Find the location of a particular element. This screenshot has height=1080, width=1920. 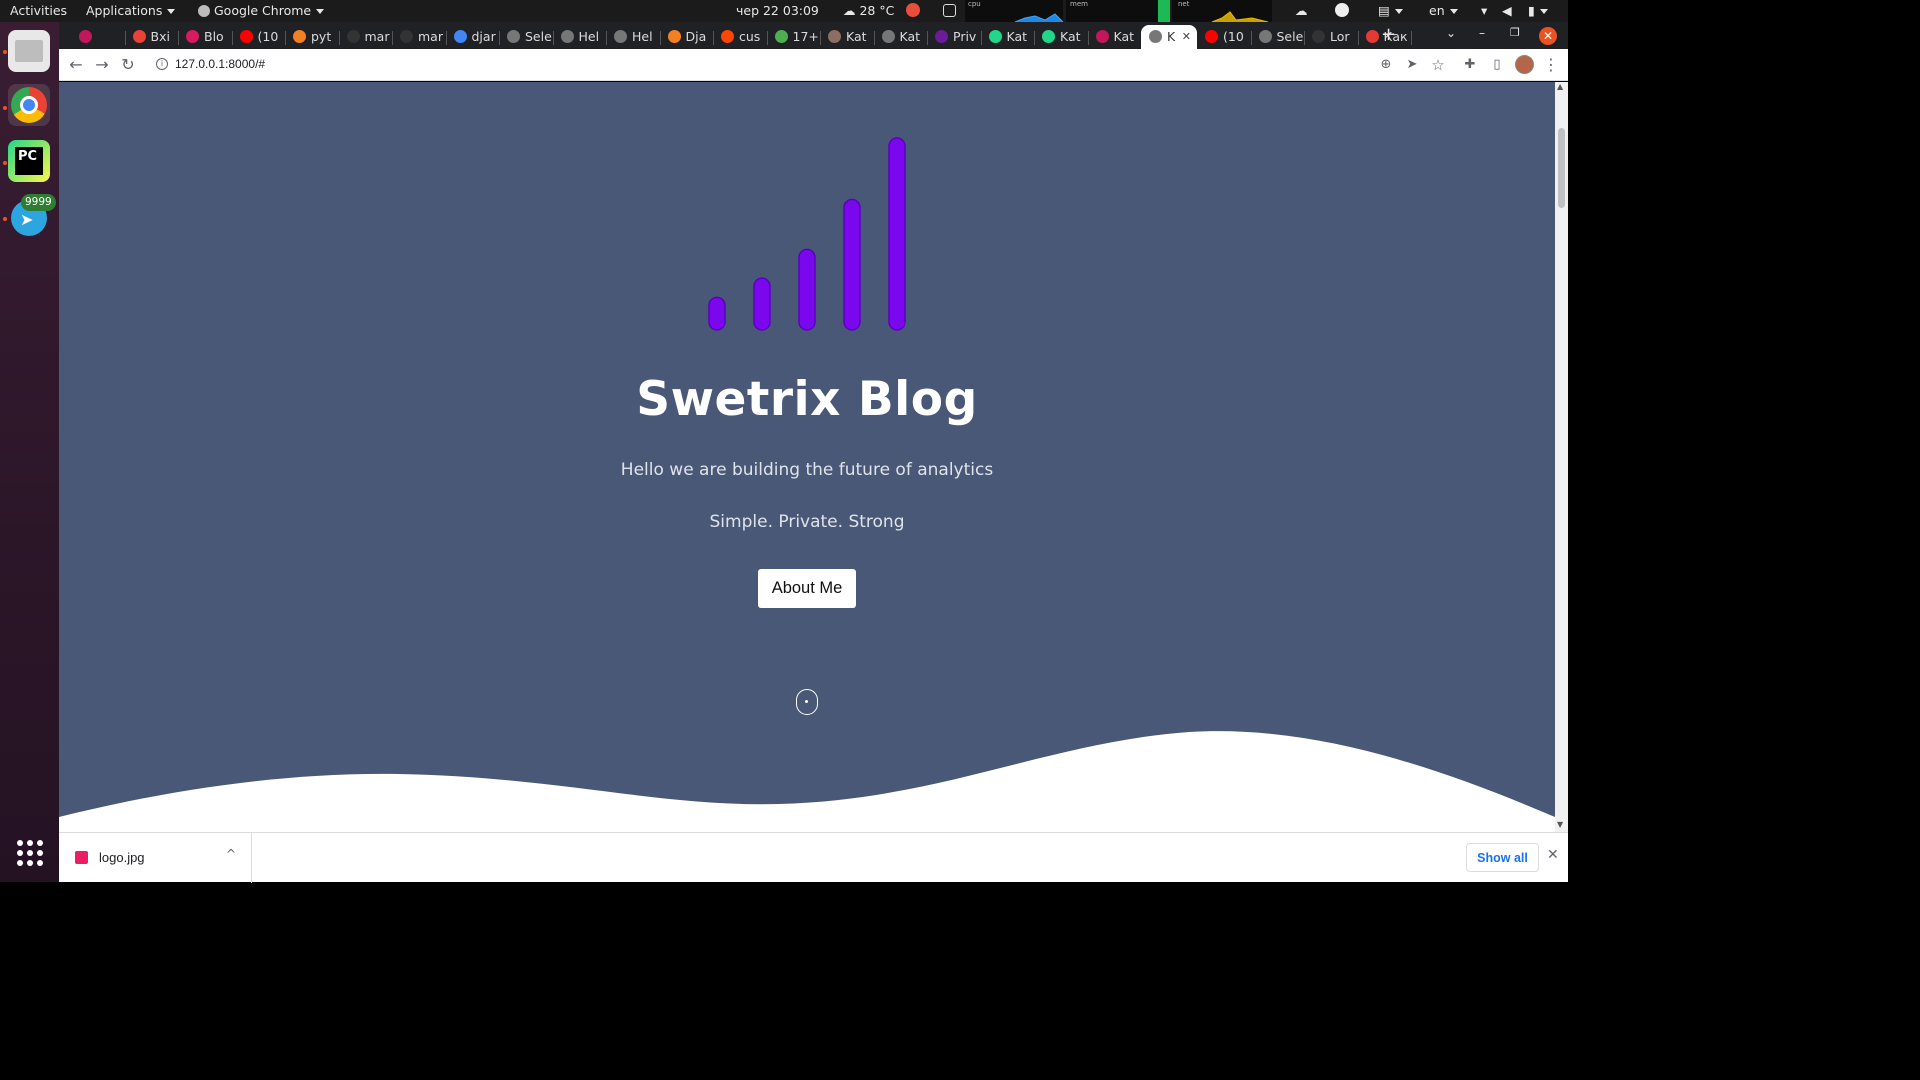

files-icon is located at coordinates (29, 51).